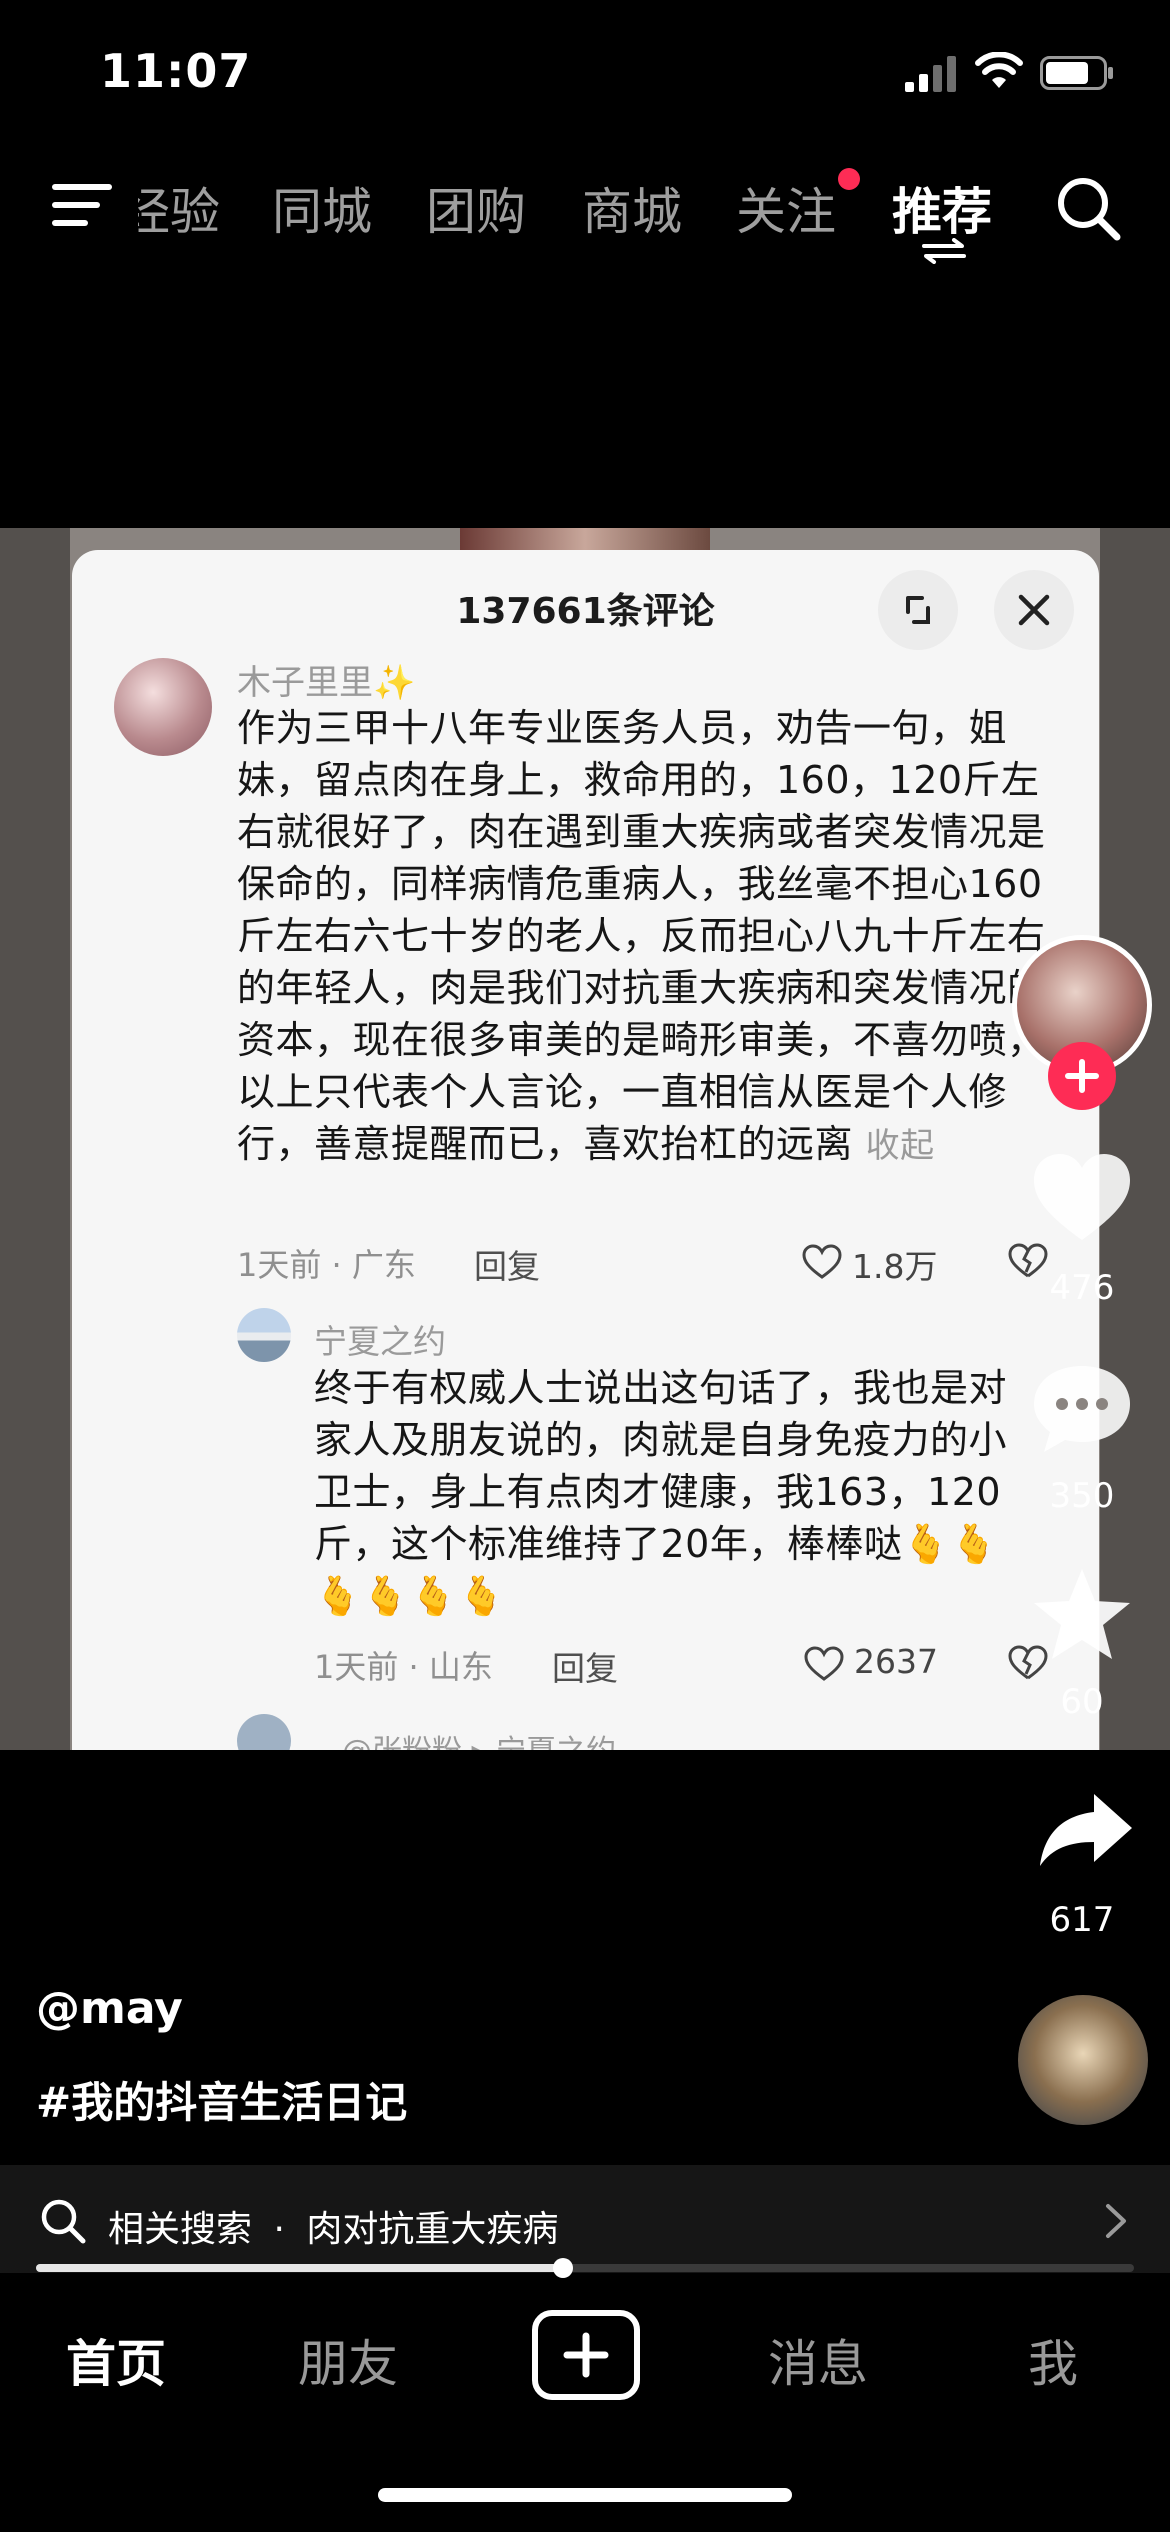 This screenshot has width=1170, height=2532. Describe the element at coordinates (1082, 1198) in the screenshot. I see `like-icon` at that location.